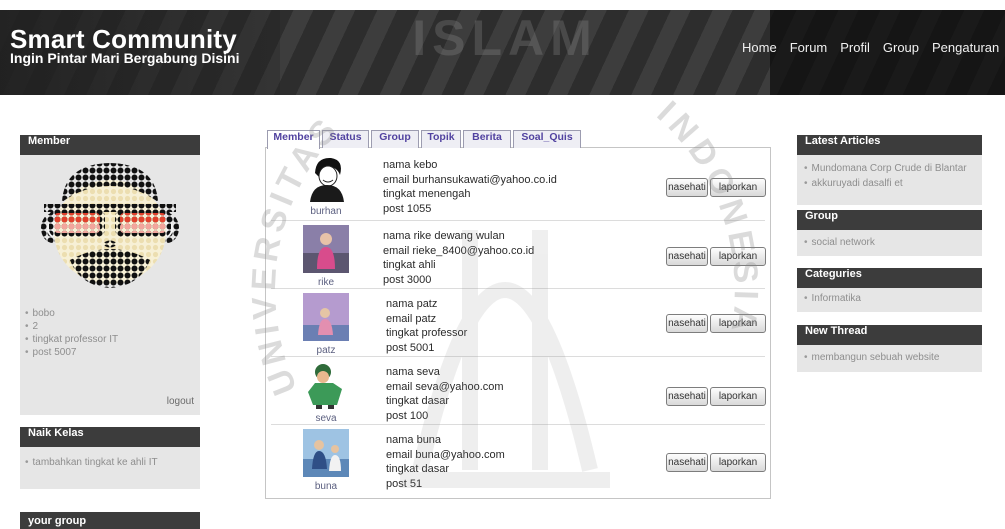 The image size is (1005, 529). I want to click on member-nama: nama seva, so click(413, 372).